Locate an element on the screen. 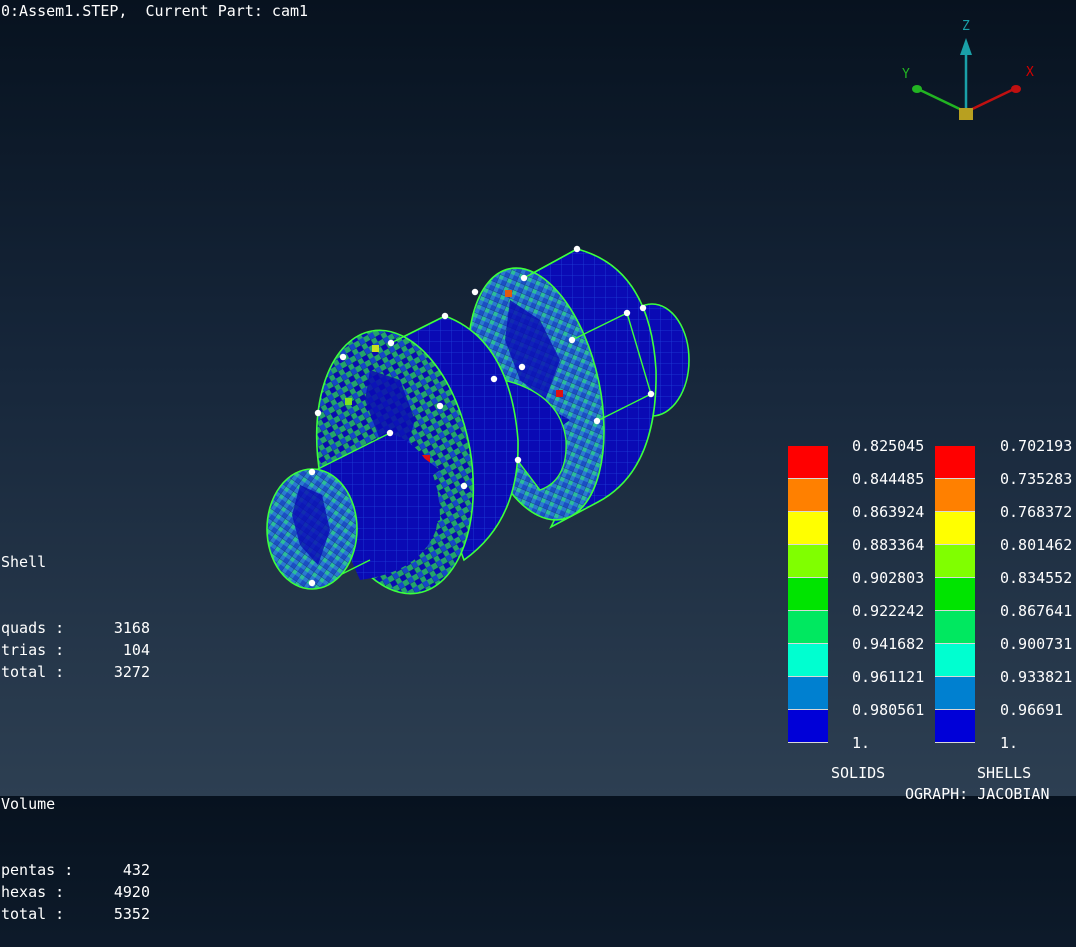 The width and height of the screenshot is (1076, 947). volume-stat-value: 432 is located at coordinates (136, 870).